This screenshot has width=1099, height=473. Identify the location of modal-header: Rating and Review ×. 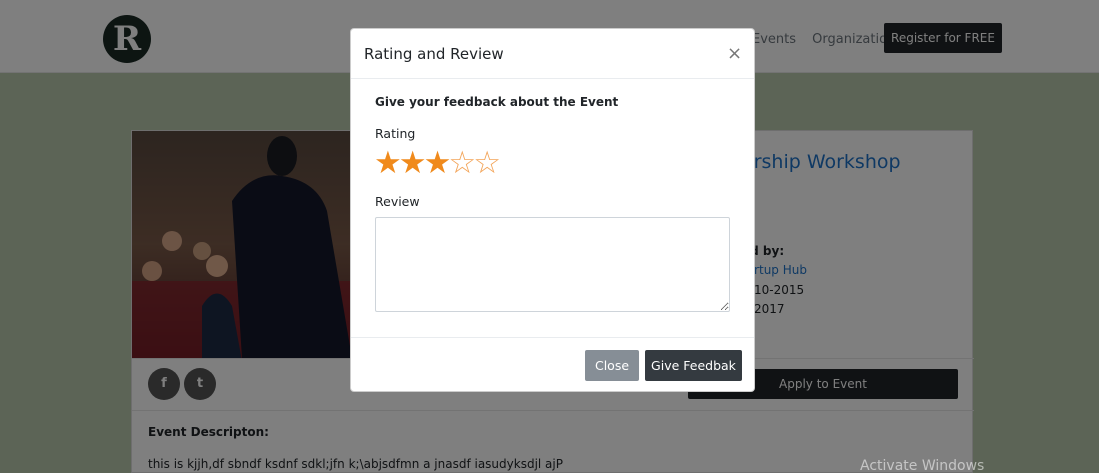
(552, 54).